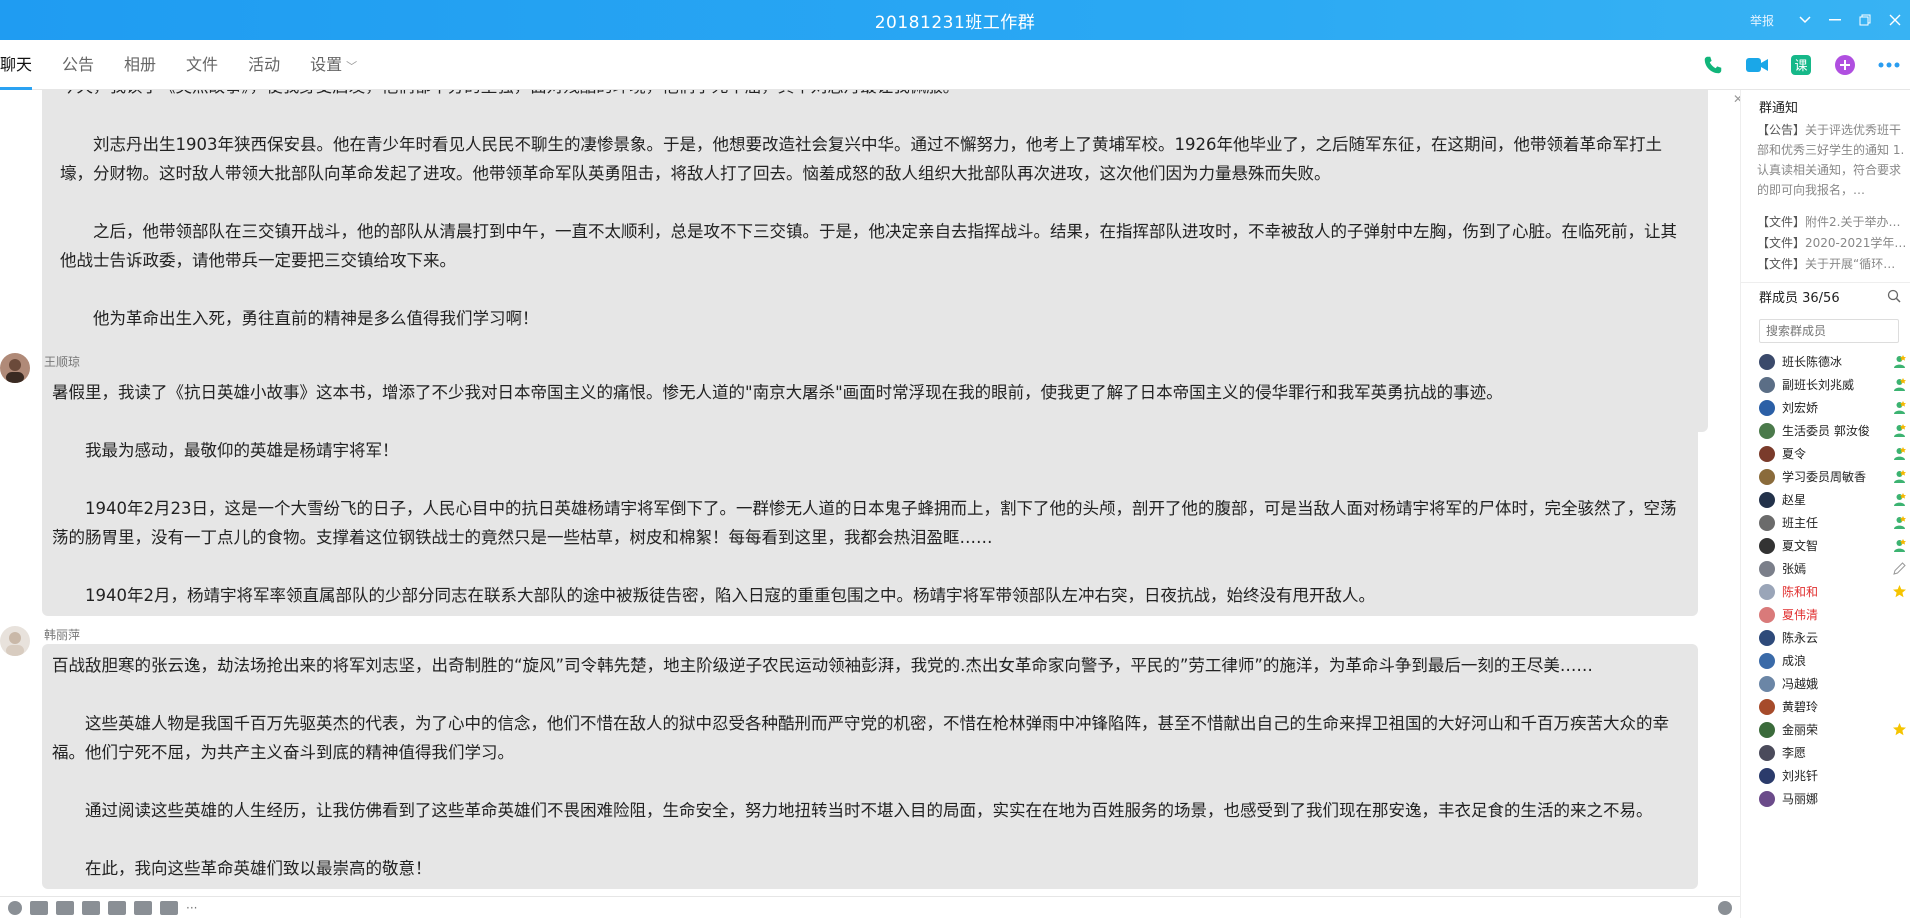 The image size is (1910, 918). I want to click on more-tools-icon: ···, so click(195, 908).